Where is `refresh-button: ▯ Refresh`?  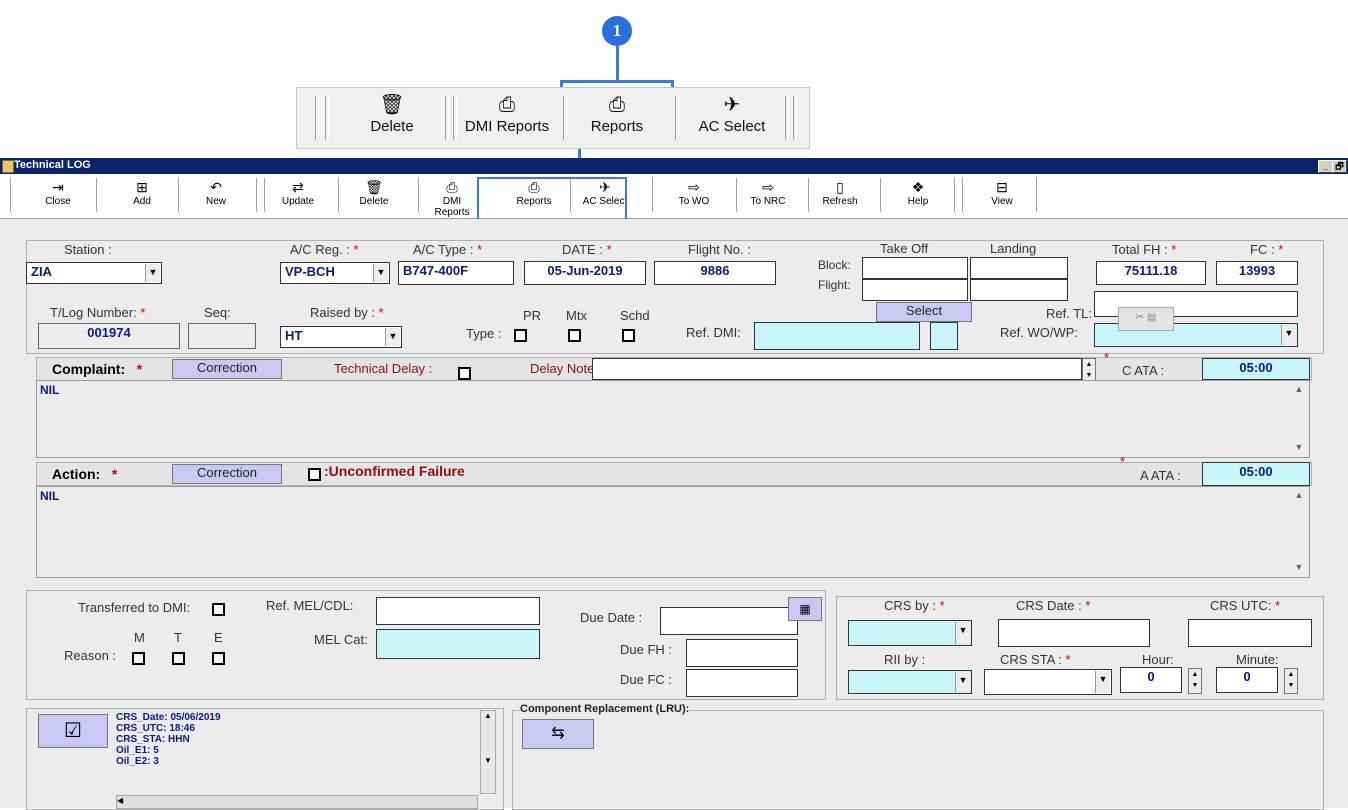
refresh-button: ▯ Refresh is located at coordinates (840, 197).